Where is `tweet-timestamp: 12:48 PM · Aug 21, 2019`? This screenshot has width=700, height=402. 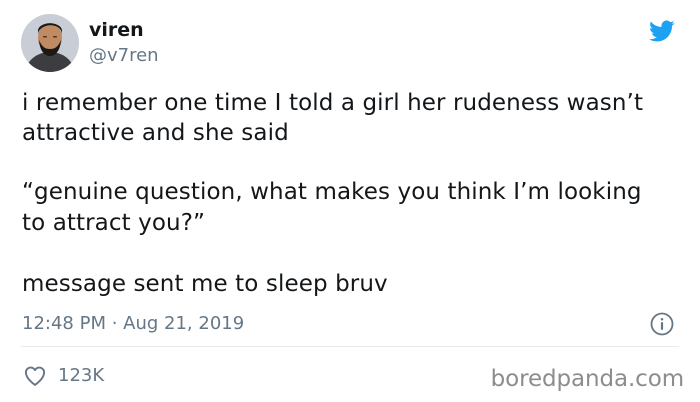 tweet-timestamp: 12:48 PM · Aug 21, 2019 is located at coordinates (133, 324).